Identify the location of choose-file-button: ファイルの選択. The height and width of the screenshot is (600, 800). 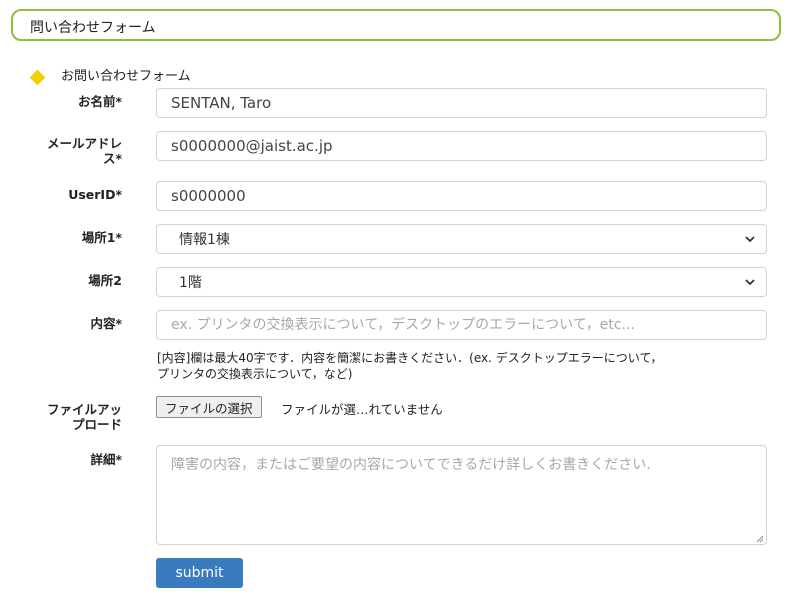
(209, 407).